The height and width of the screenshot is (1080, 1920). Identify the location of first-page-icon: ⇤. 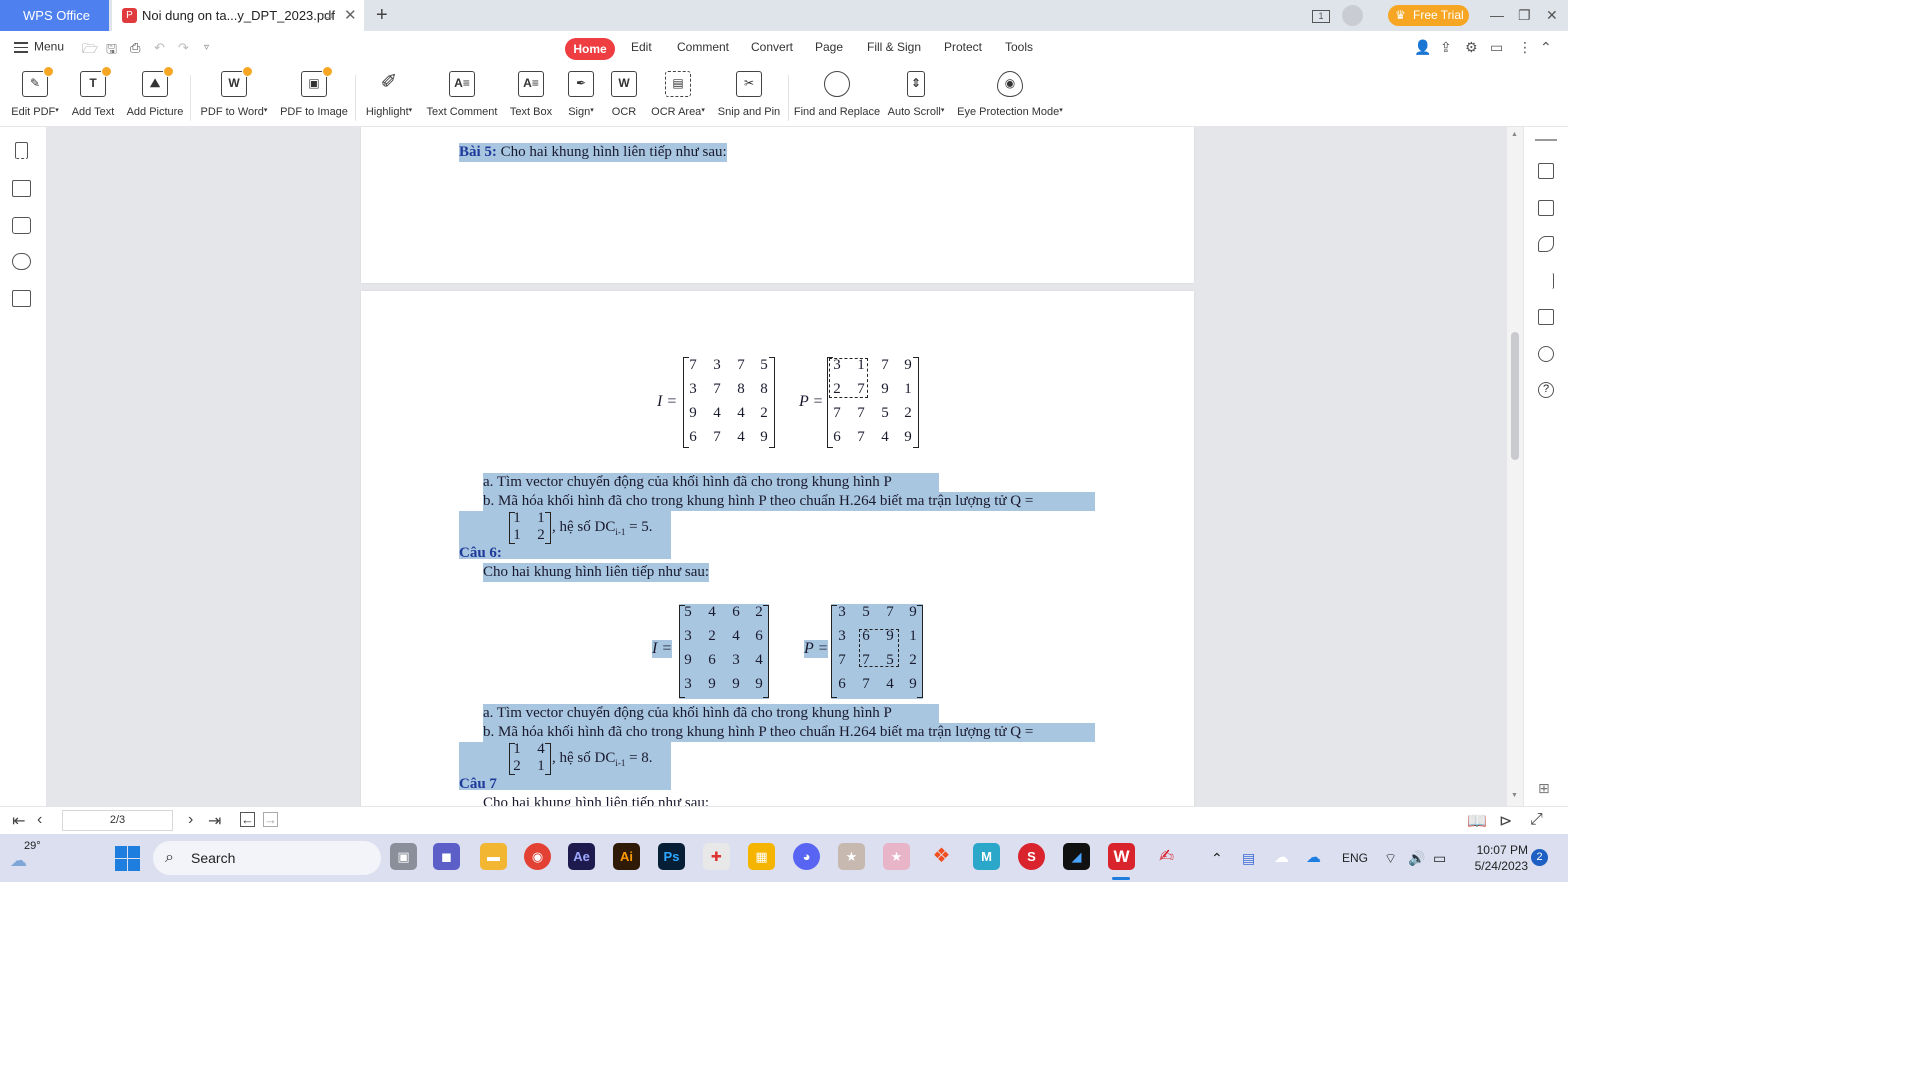
(18, 821).